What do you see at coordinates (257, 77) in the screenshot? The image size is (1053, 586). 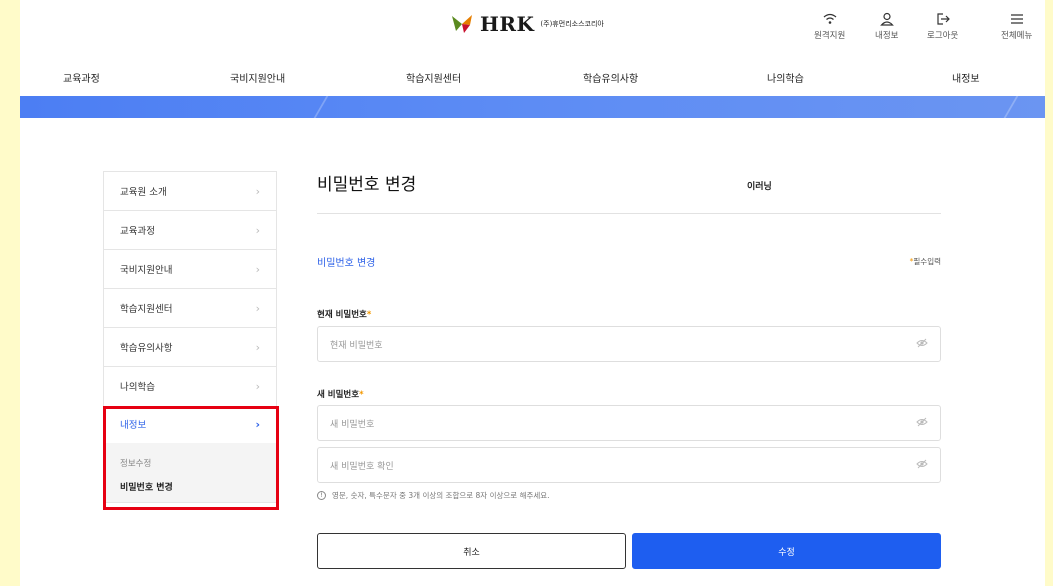 I see `nav-item-funding: 국비지원안내` at bounding box center [257, 77].